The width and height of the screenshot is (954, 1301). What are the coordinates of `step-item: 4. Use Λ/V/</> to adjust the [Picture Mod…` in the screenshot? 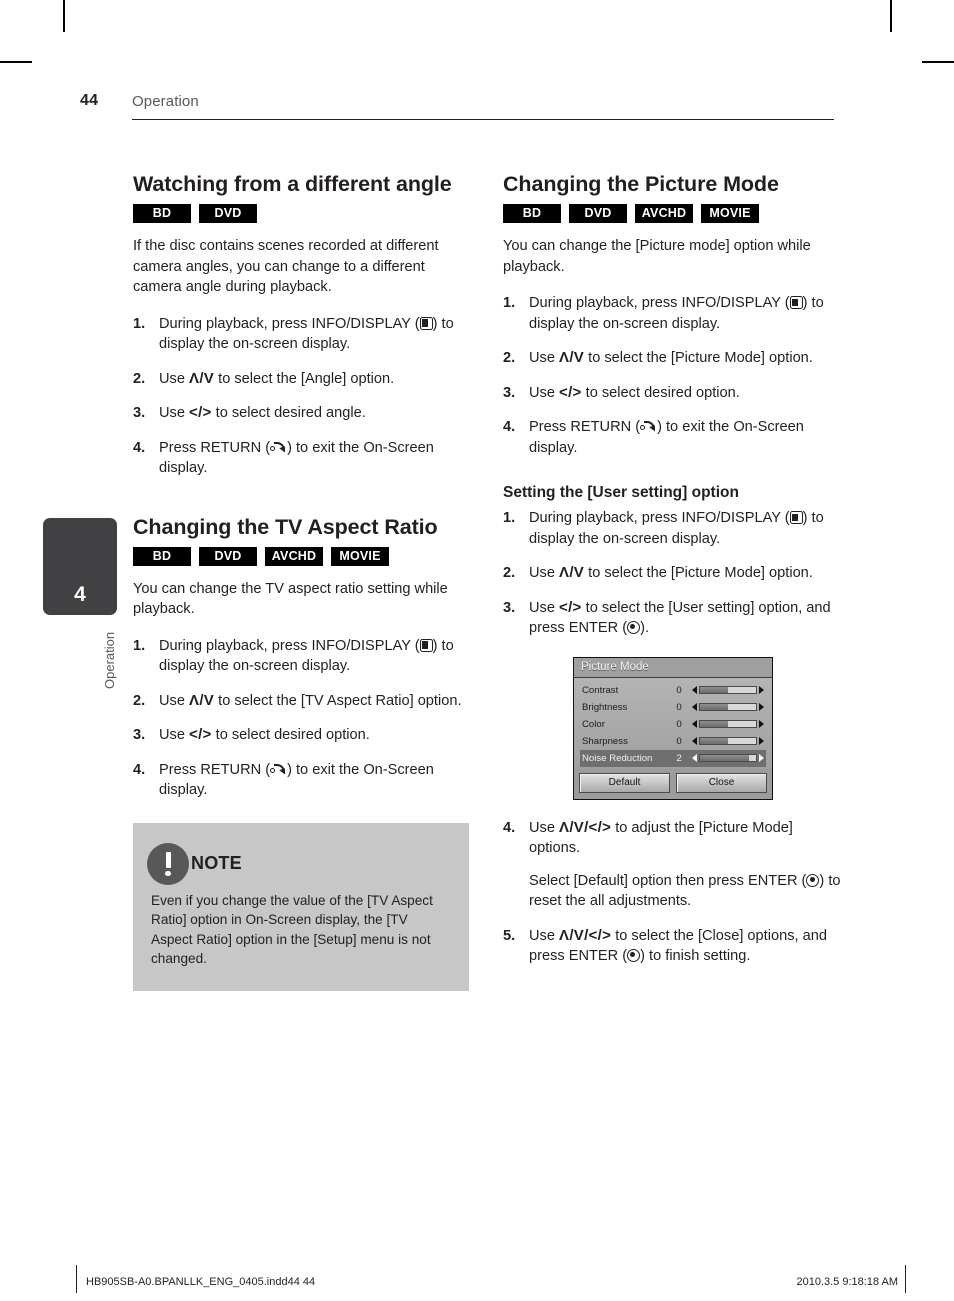 It's located at (673, 865).